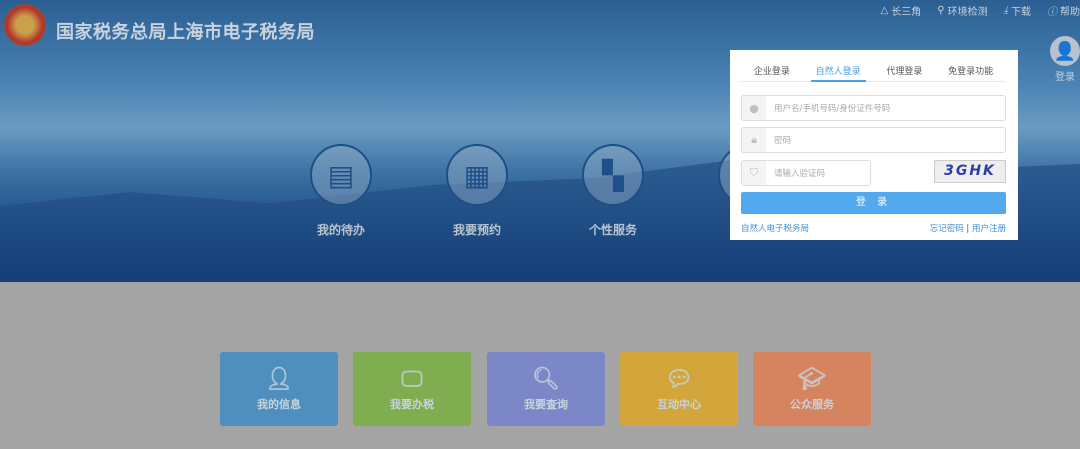  What do you see at coordinates (1052, 12) in the screenshot?
I see `help-icon: ⓘ` at bounding box center [1052, 12].